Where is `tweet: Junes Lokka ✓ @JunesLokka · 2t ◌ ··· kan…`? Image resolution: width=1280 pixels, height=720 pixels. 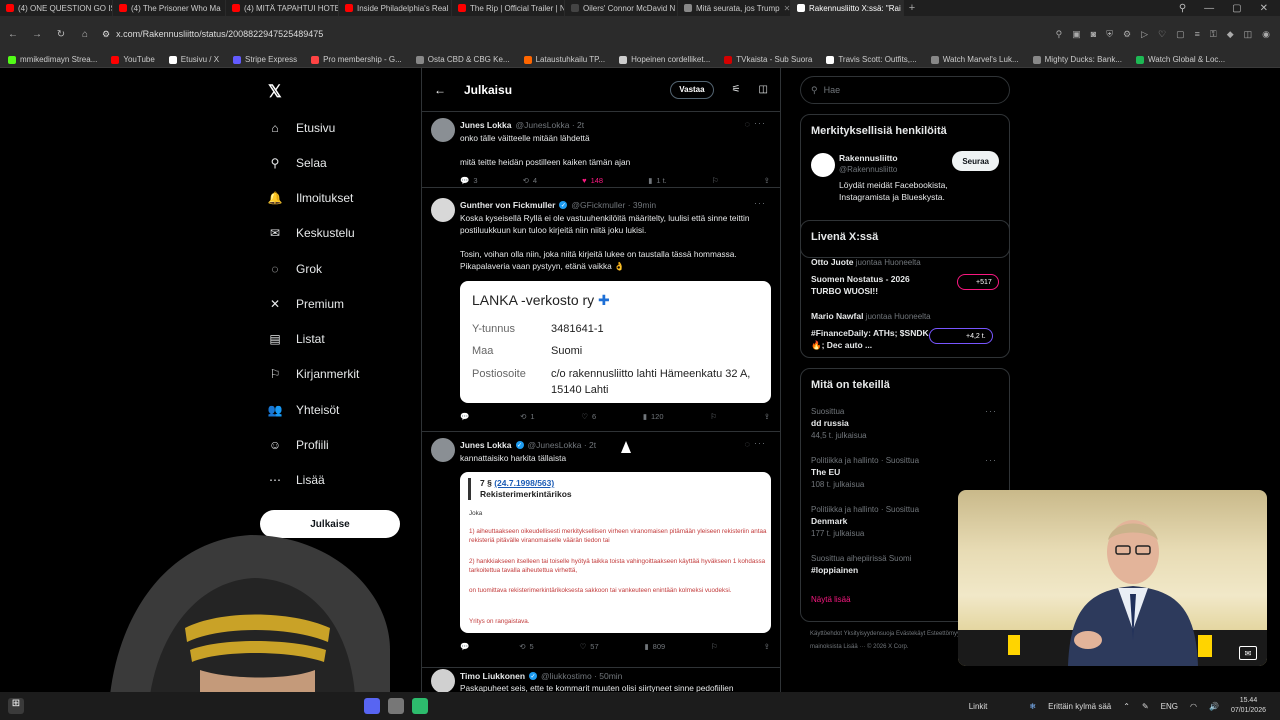 tweet: Junes Lokka ✓ @JunesLokka · 2t ◌ ··· kan… is located at coordinates (601, 550).